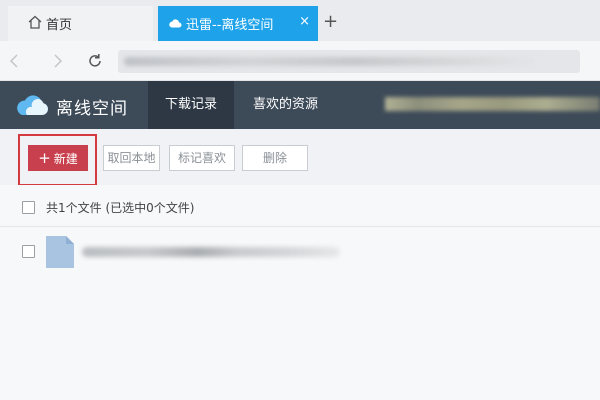  What do you see at coordinates (285, 105) in the screenshot?
I see `nav-tab-favorites: 喜欢的资源` at bounding box center [285, 105].